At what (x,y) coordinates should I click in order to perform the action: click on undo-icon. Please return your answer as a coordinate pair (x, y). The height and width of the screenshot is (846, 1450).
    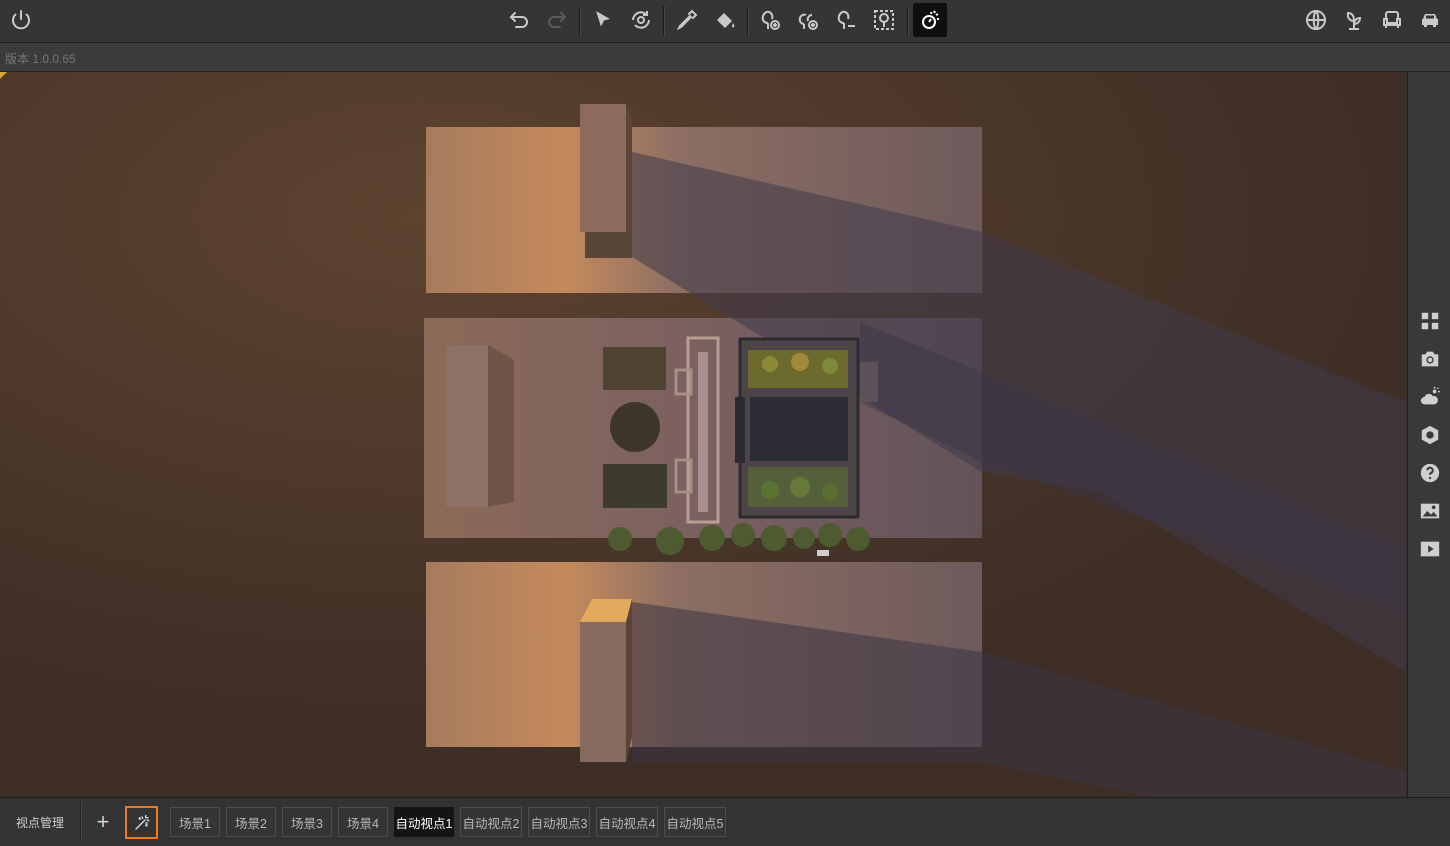
    Looking at the image, I should click on (519, 20).